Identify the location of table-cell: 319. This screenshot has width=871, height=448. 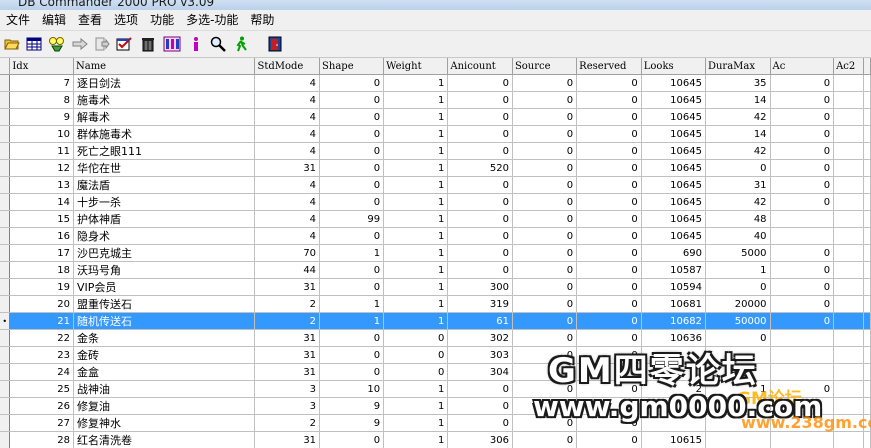
(480, 304).